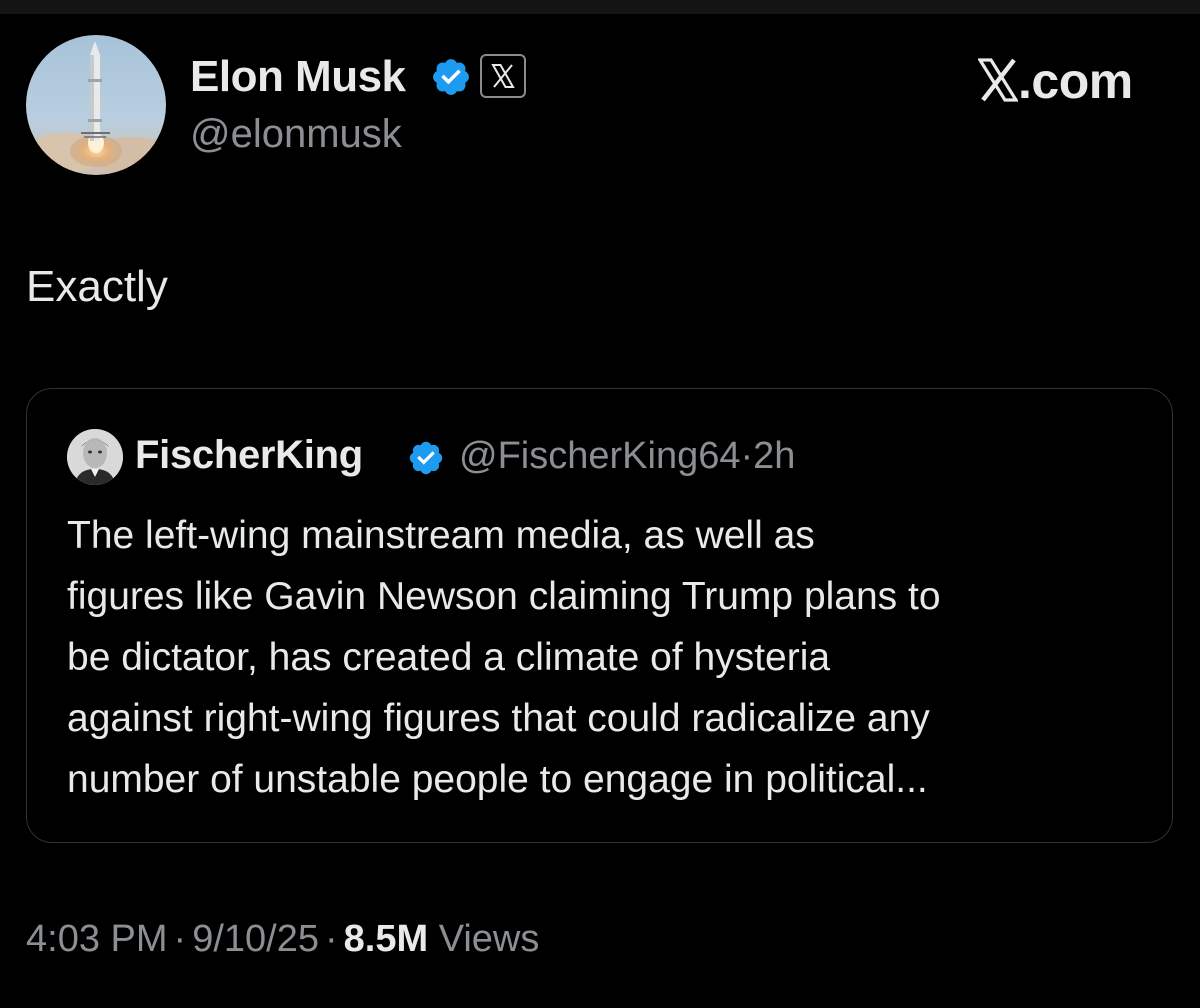 This screenshot has width=1200, height=1008. Describe the element at coordinates (489, 939) in the screenshot. I see `views-label: Views` at that location.